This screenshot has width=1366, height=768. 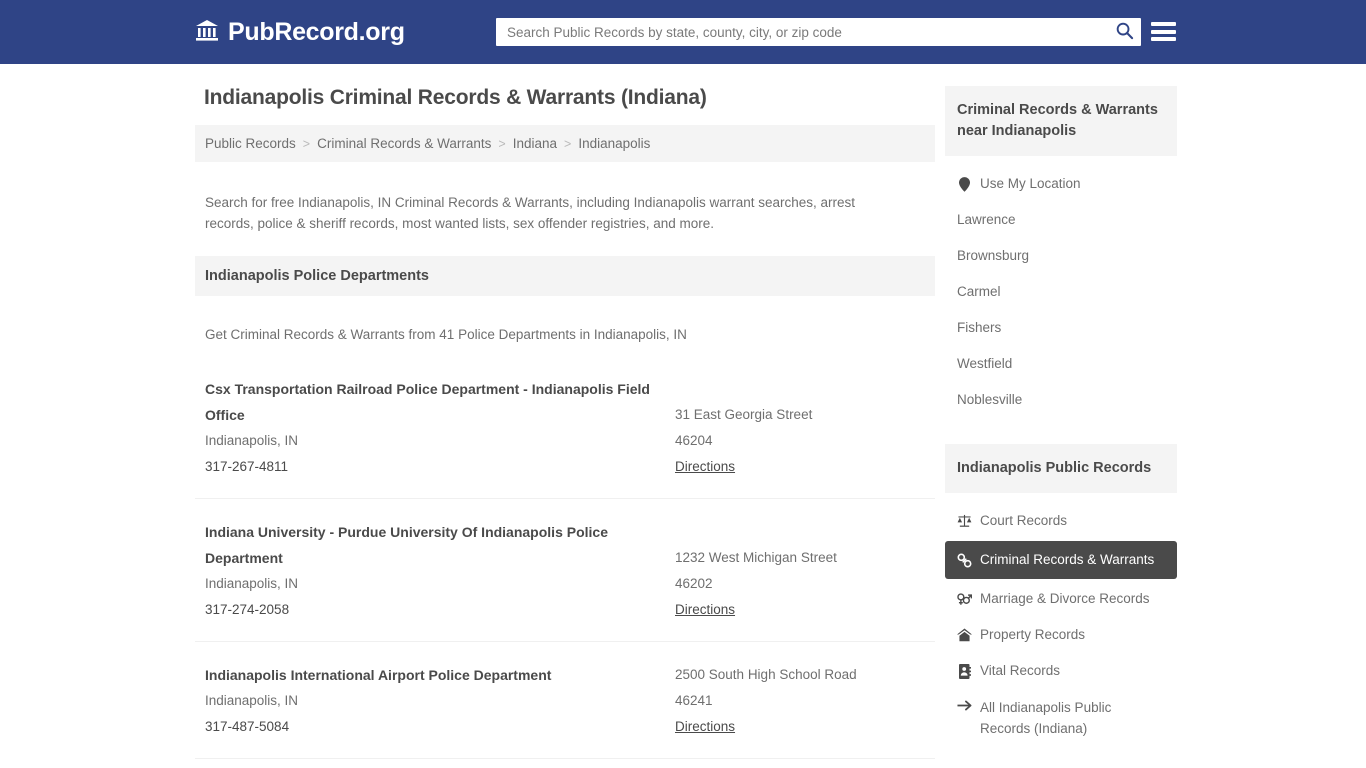 What do you see at coordinates (440, 610) in the screenshot?
I see `listing-phone: 317-274-2058` at bounding box center [440, 610].